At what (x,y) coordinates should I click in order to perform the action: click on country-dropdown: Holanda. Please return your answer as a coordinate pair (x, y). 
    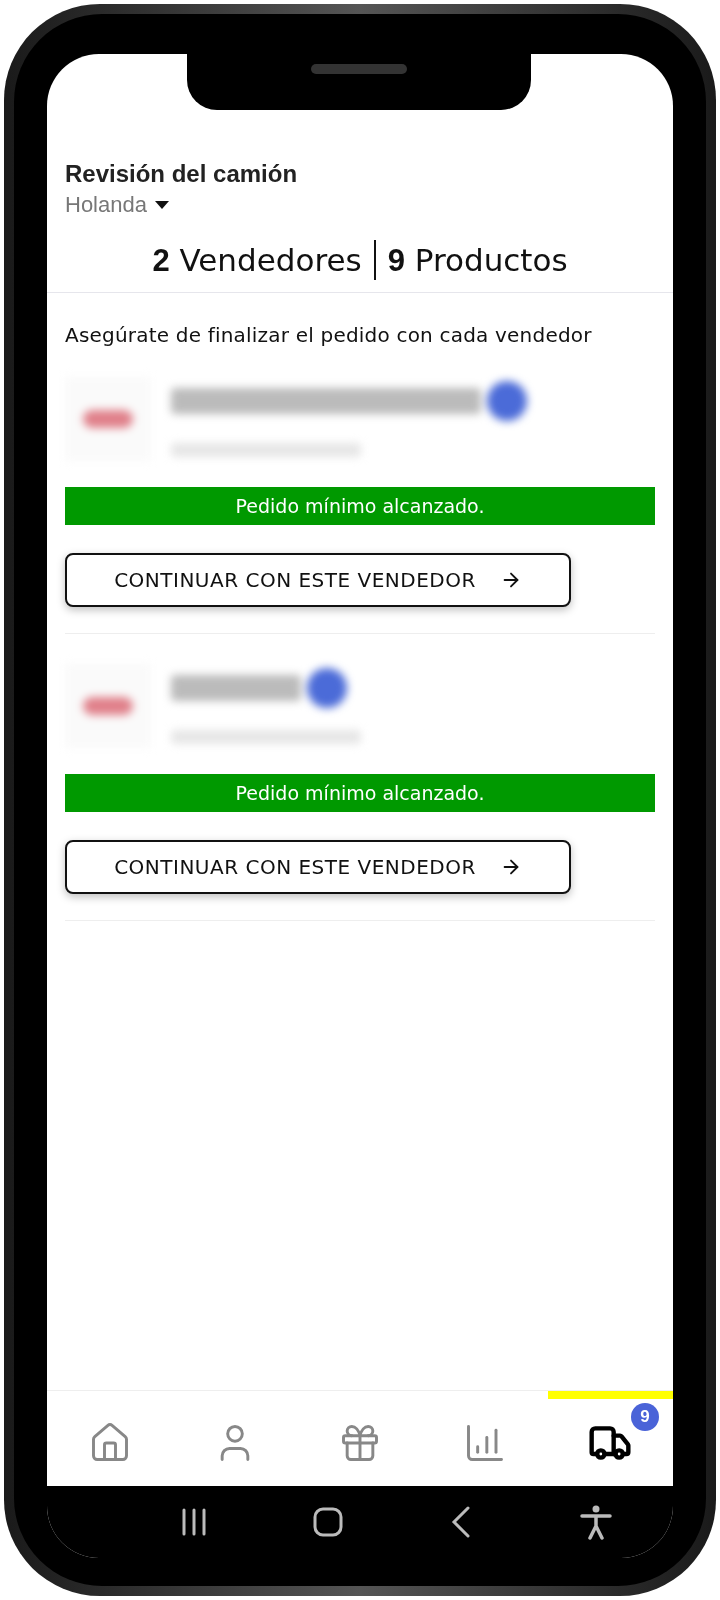
    Looking at the image, I should click on (117, 205).